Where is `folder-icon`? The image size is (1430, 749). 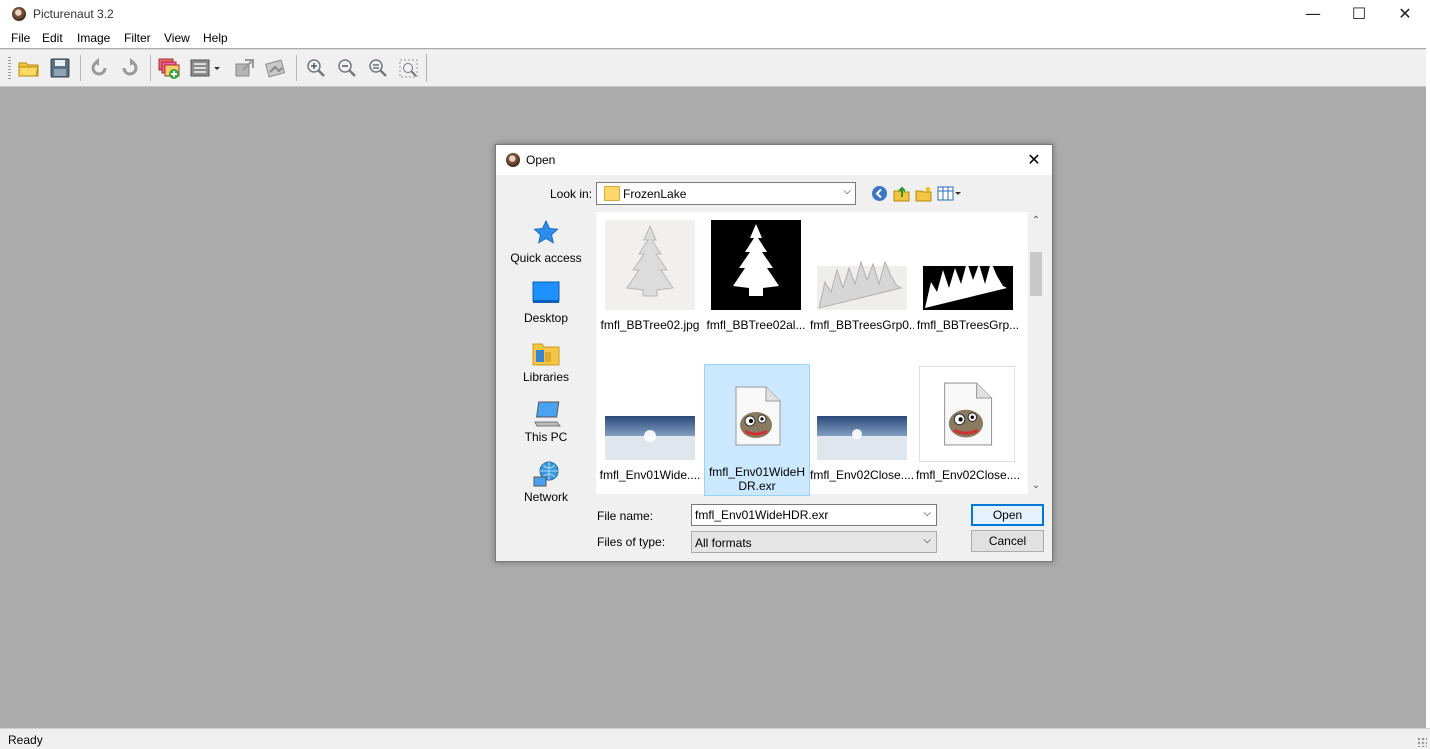 folder-icon is located at coordinates (612, 193).